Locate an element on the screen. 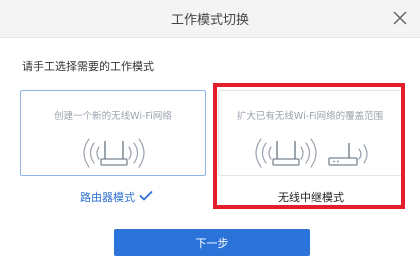 Image resolution: width=420 pixels, height=280 pixels. dialog-title: 工作模式切换 is located at coordinates (209, 20).